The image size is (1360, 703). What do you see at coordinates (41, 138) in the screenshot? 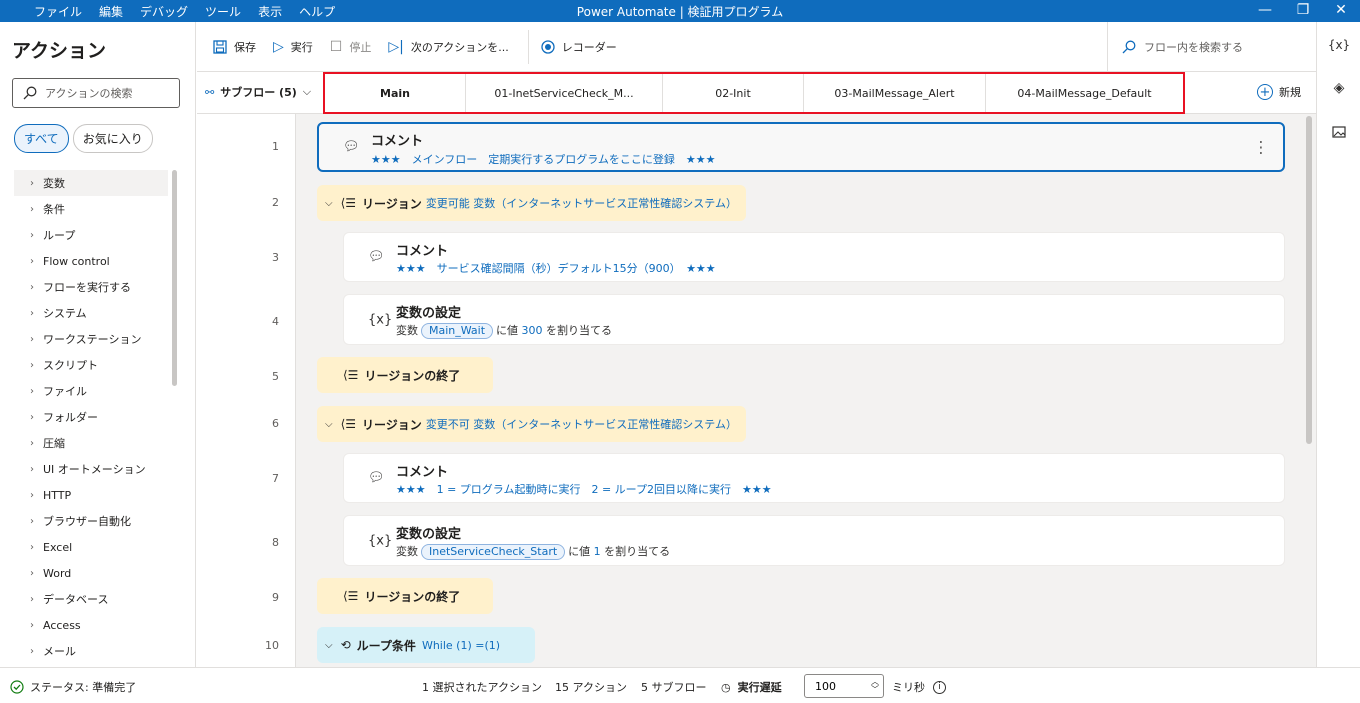
I see `tab-all: すべて` at bounding box center [41, 138].